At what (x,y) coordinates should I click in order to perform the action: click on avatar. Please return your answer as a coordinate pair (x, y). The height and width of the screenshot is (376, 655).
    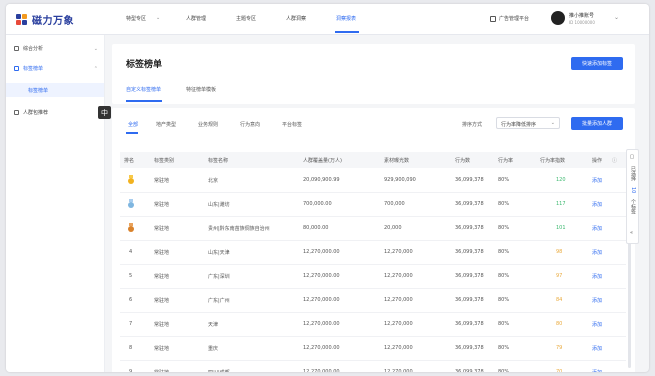
    Looking at the image, I should click on (558, 18).